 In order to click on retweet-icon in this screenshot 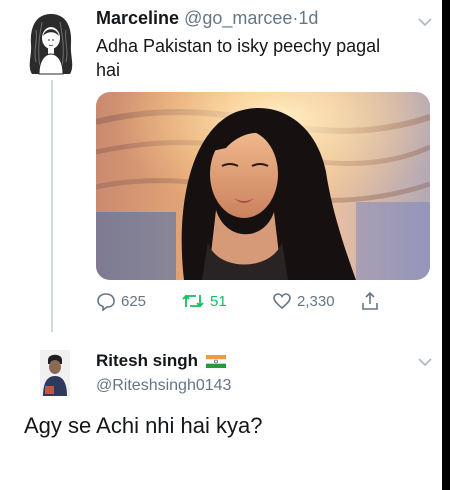, I will do `click(193, 301)`.